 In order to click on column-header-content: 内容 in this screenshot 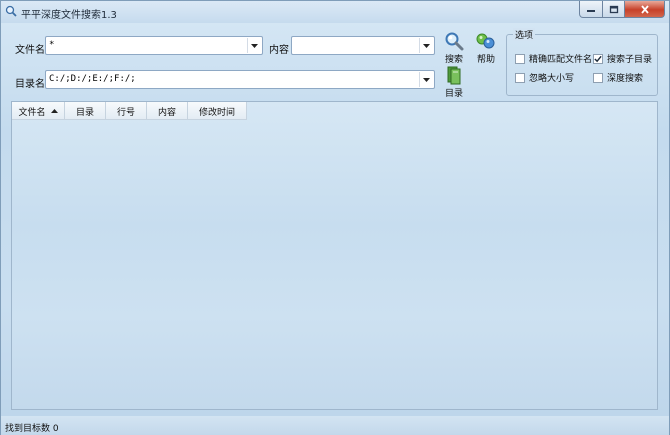, I will do `click(167, 111)`.